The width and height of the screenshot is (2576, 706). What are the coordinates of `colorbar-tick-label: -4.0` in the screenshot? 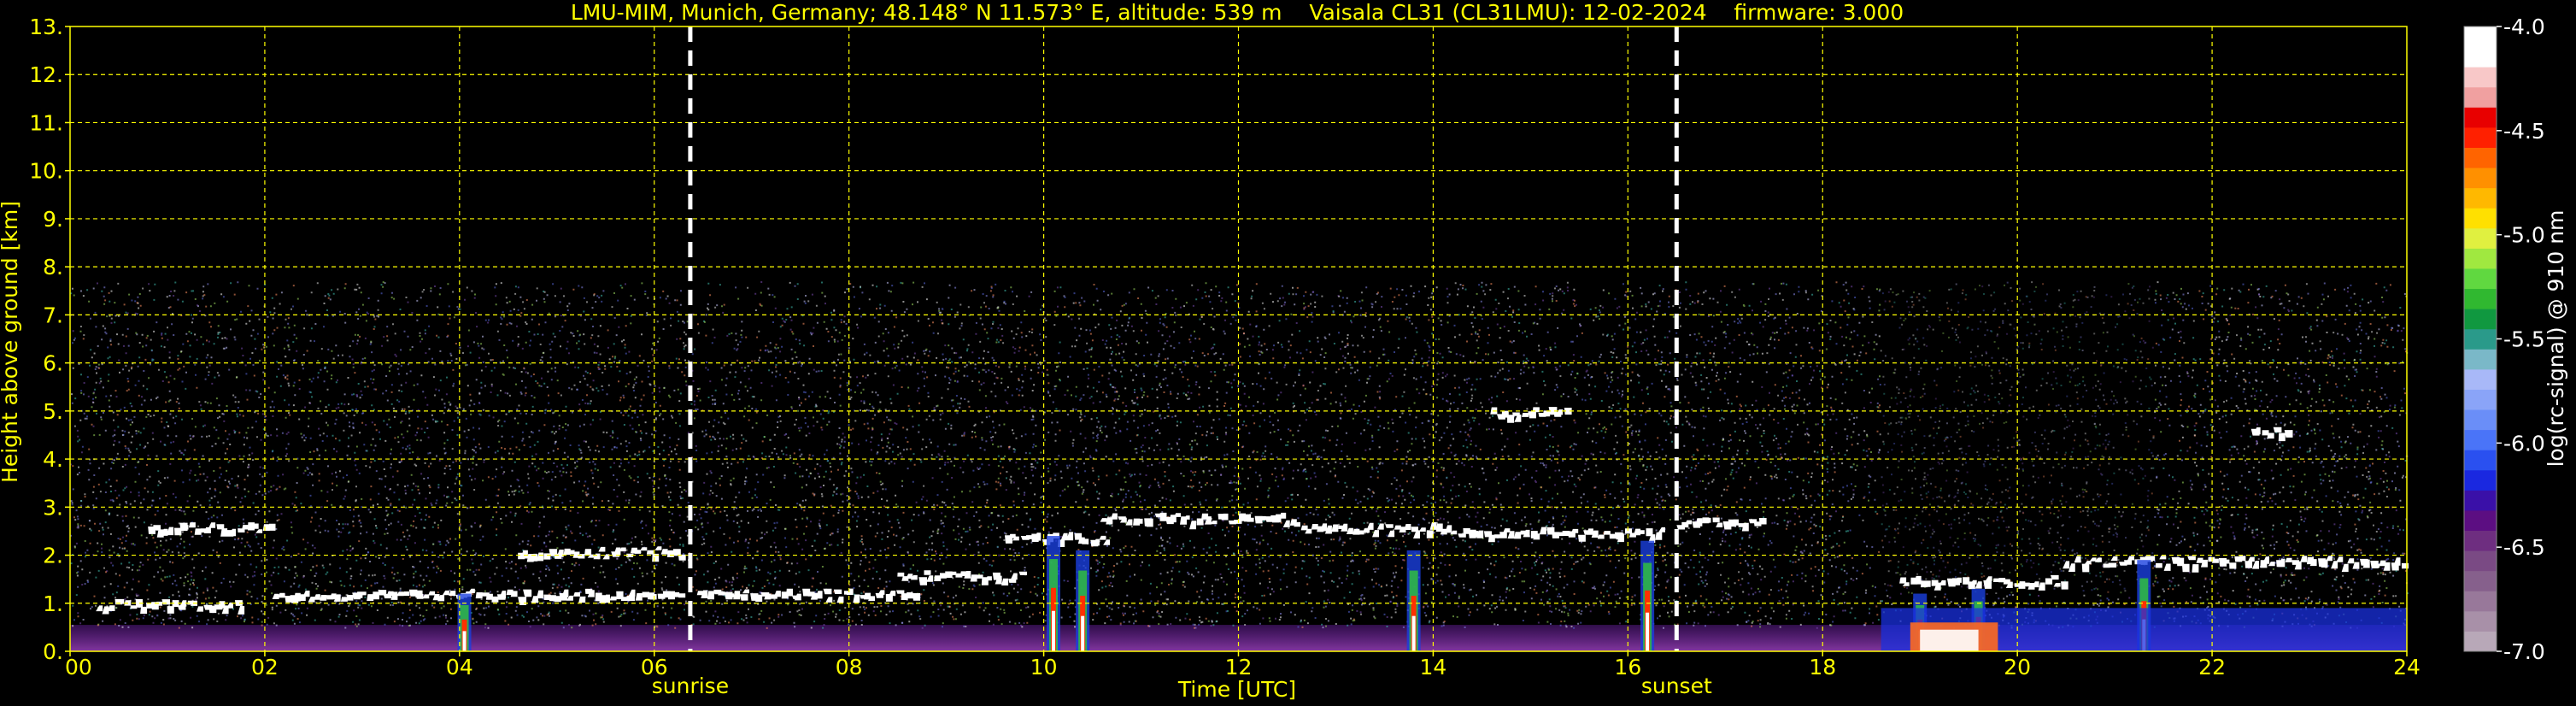 It's located at (2524, 27).